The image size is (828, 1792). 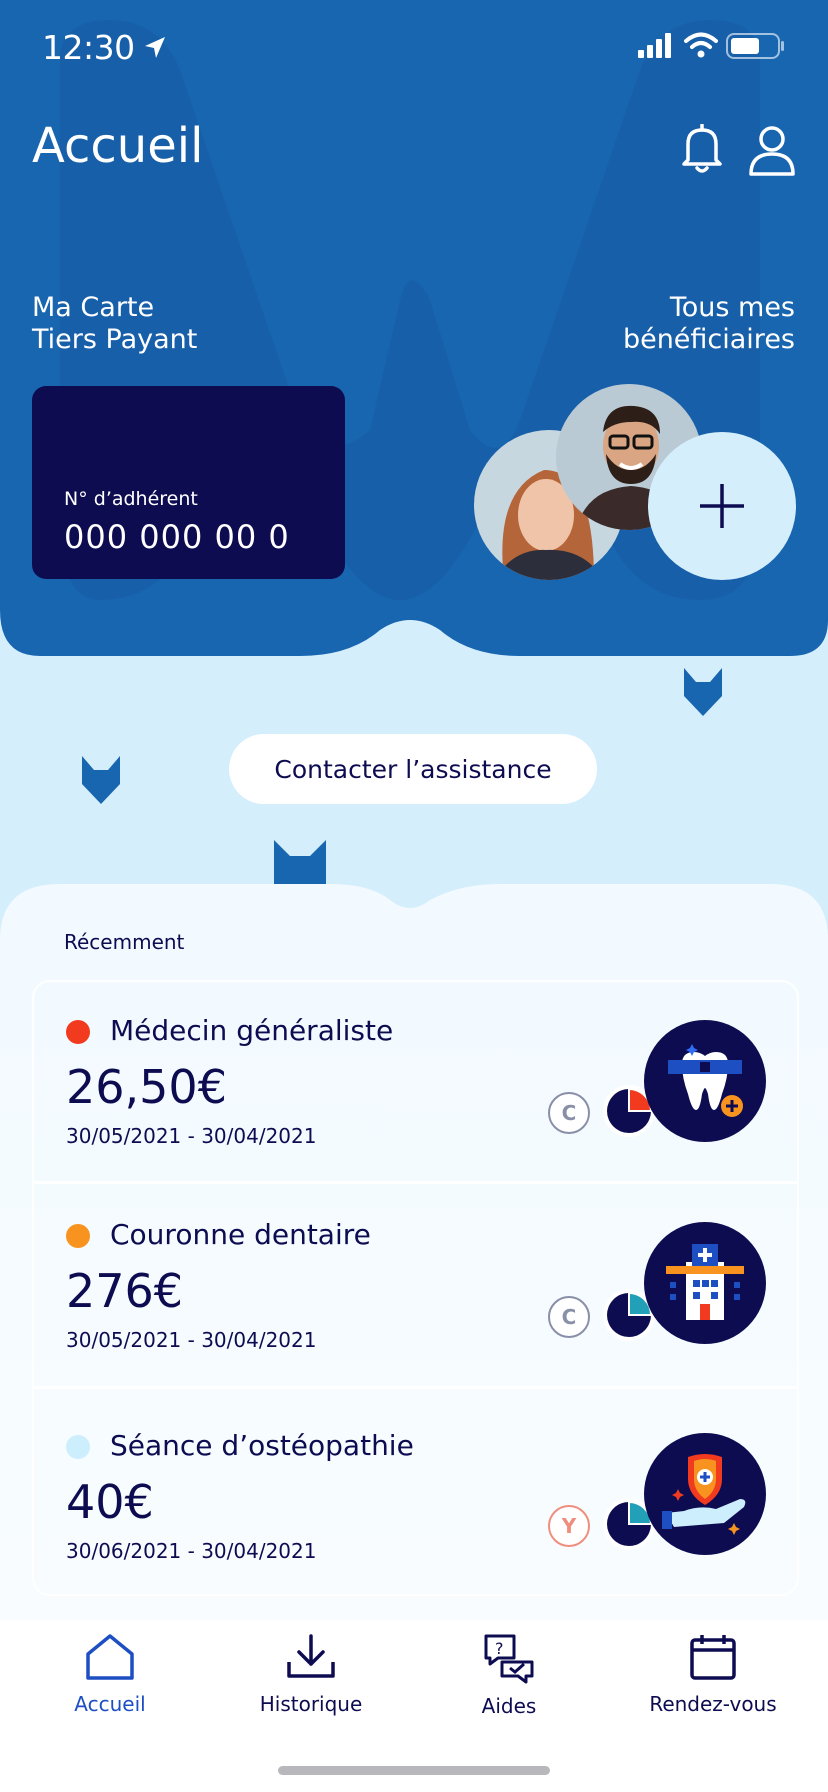 What do you see at coordinates (713, 1704) in the screenshot?
I see `nav-label: Rendez-vous` at bounding box center [713, 1704].